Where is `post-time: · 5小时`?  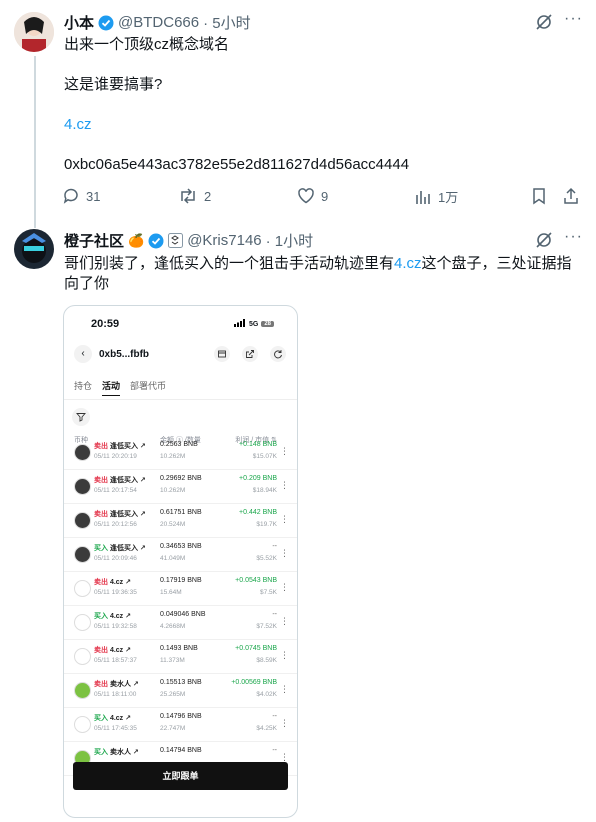
post-time: · 5小时 is located at coordinates (227, 22).